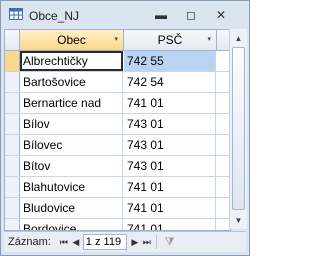 Image resolution: width=320 pixels, height=256 pixels. What do you see at coordinates (191, 15) in the screenshot?
I see `maximize-button: ◻` at bounding box center [191, 15].